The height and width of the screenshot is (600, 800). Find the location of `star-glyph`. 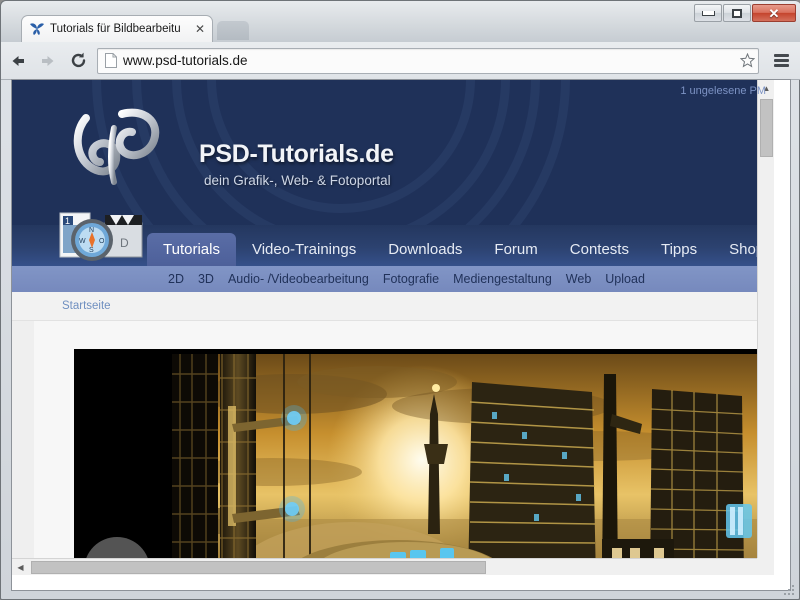

star-glyph is located at coordinates (747, 60).